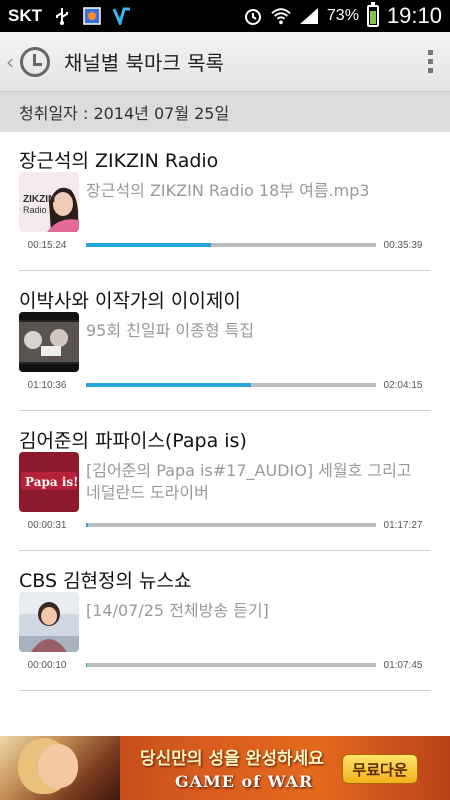 This screenshot has width=450, height=800. I want to click on usb-icon, so click(62, 16).